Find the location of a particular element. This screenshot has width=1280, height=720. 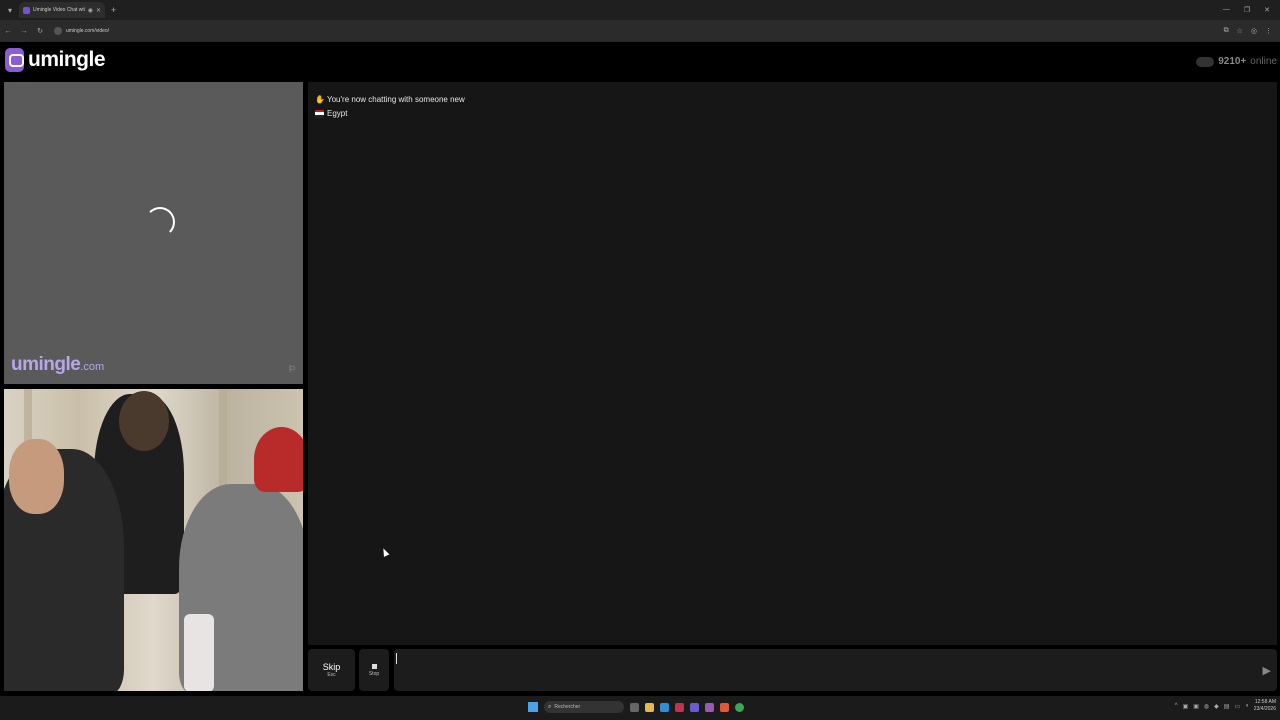

remote-video: umingle .com ⚐ is located at coordinates (153, 233).